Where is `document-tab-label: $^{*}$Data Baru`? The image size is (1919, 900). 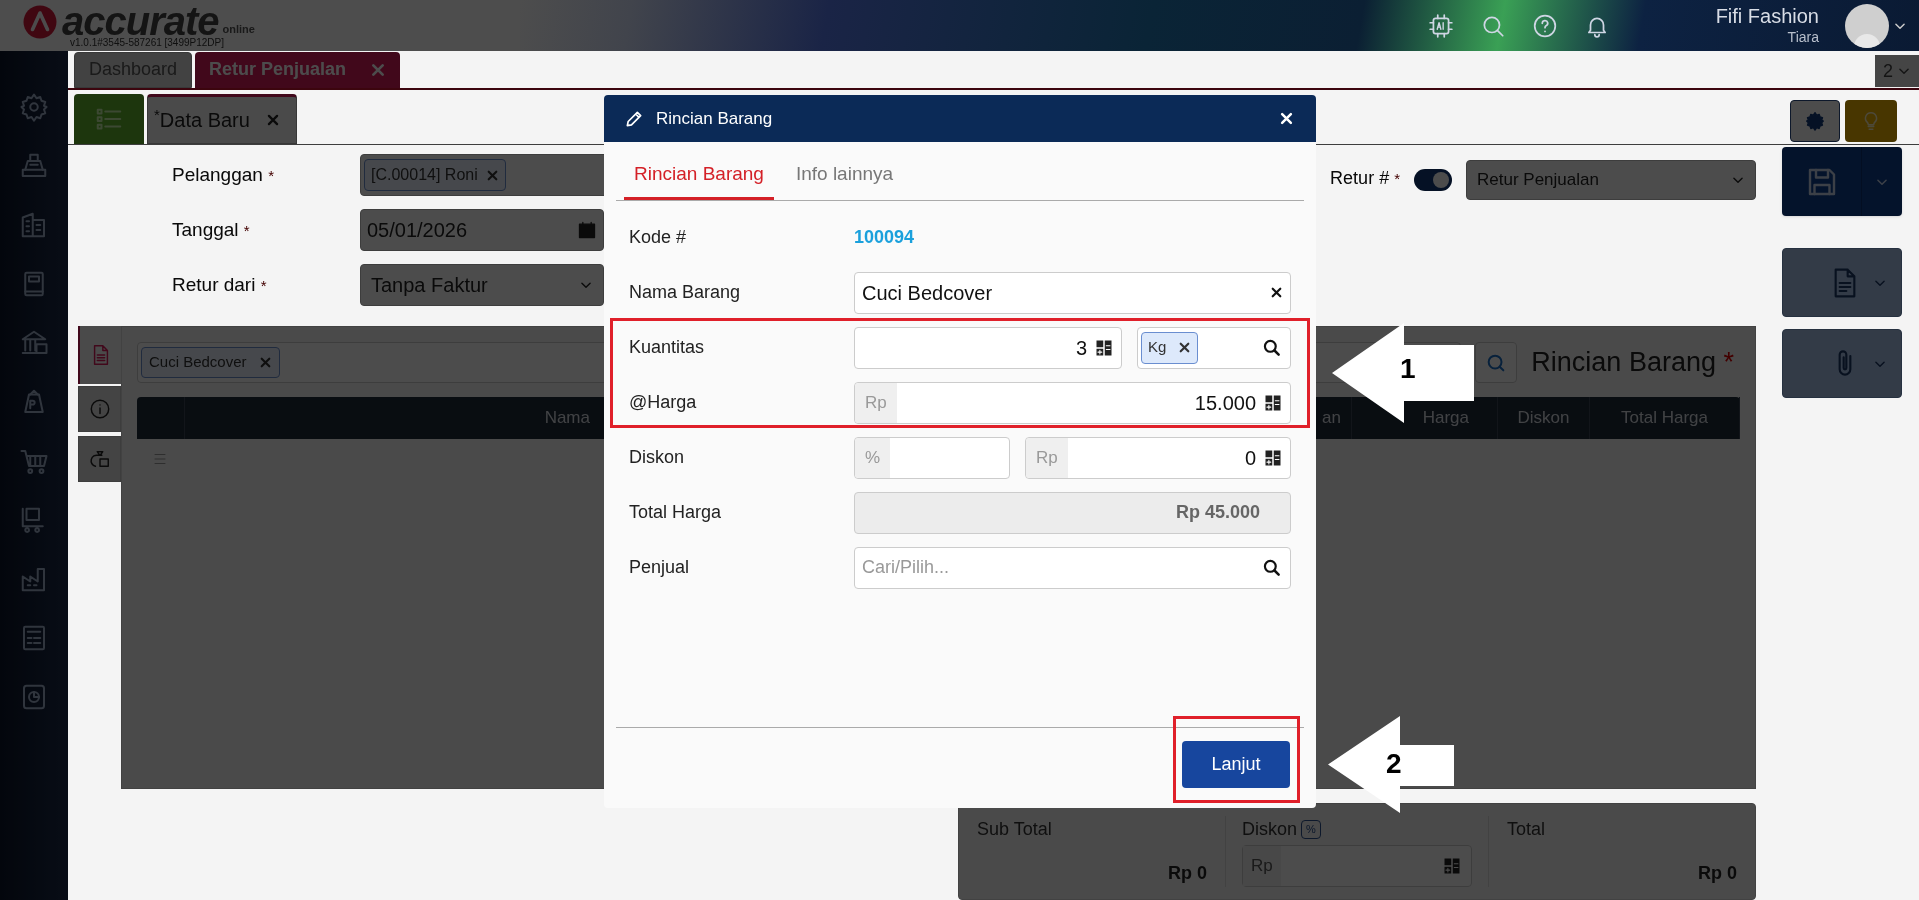 document-tab-label: $^{*}$Data Baru is located at coordinates (202, 119).